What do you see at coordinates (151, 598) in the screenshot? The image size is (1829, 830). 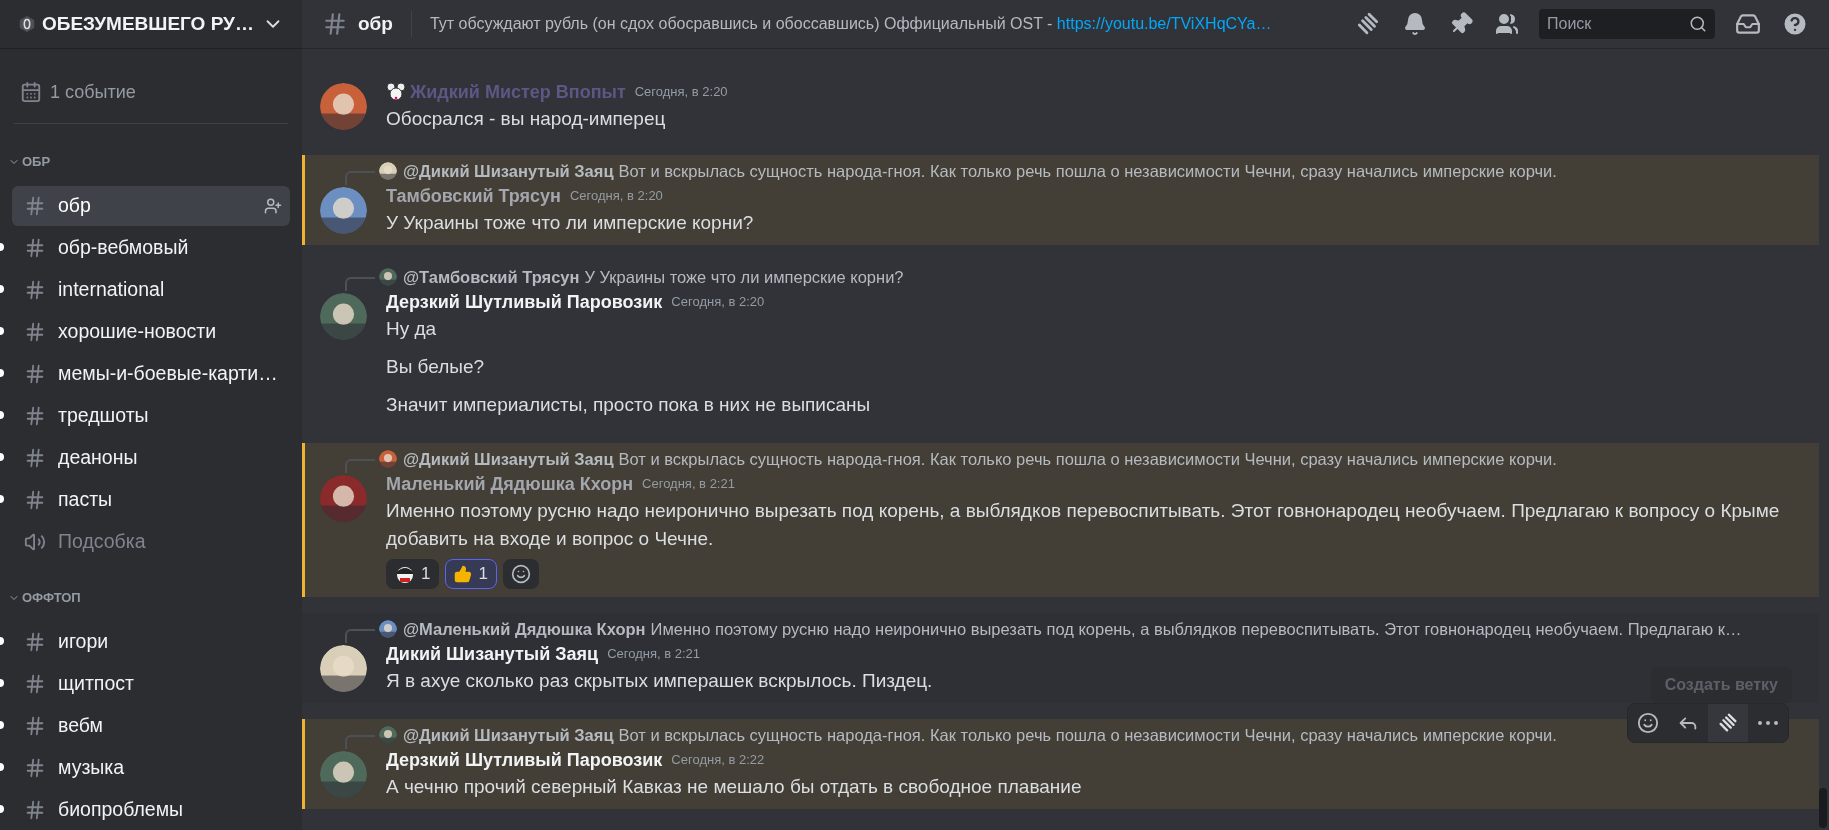 I see `category-header: ОФФТОП` at bounding box center [151, 598].